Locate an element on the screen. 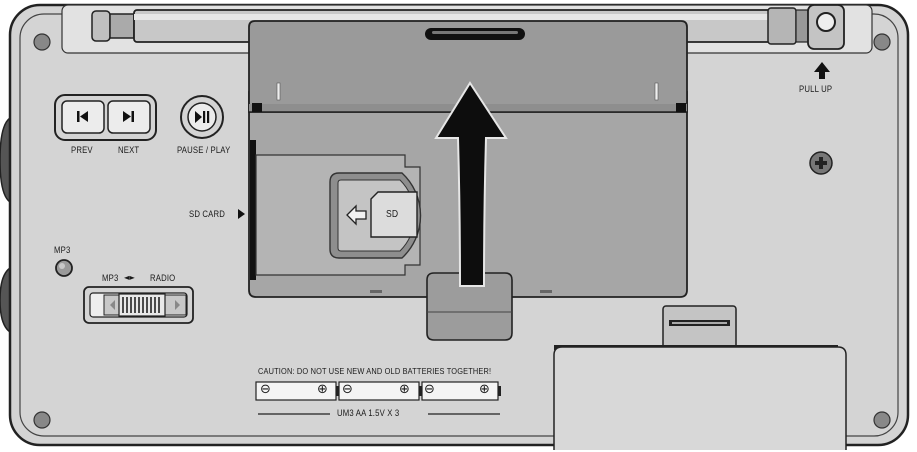 The image size is (917, 452). pause-play-label: PAUSE / PLAY is located at coordinates (204, 150).